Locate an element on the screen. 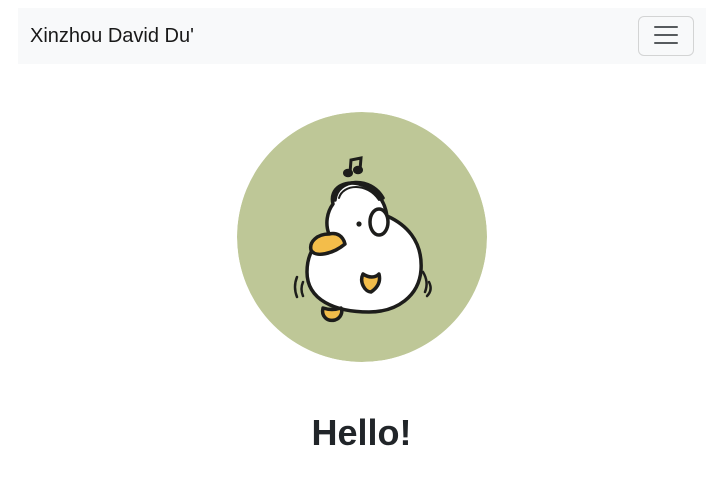 The height and width of the screenshot is (490, 717). navbar-brand: Xinzhou David Du' is located at coordinates (112, 36).